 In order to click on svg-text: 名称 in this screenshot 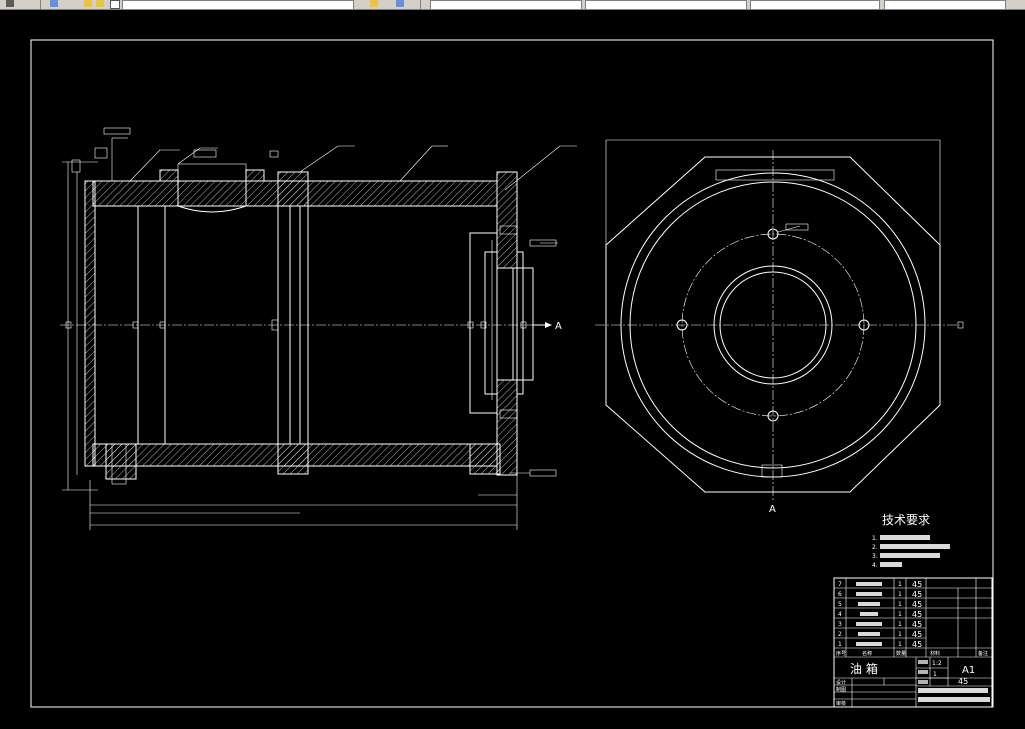, I will do `click(867, 653)`.